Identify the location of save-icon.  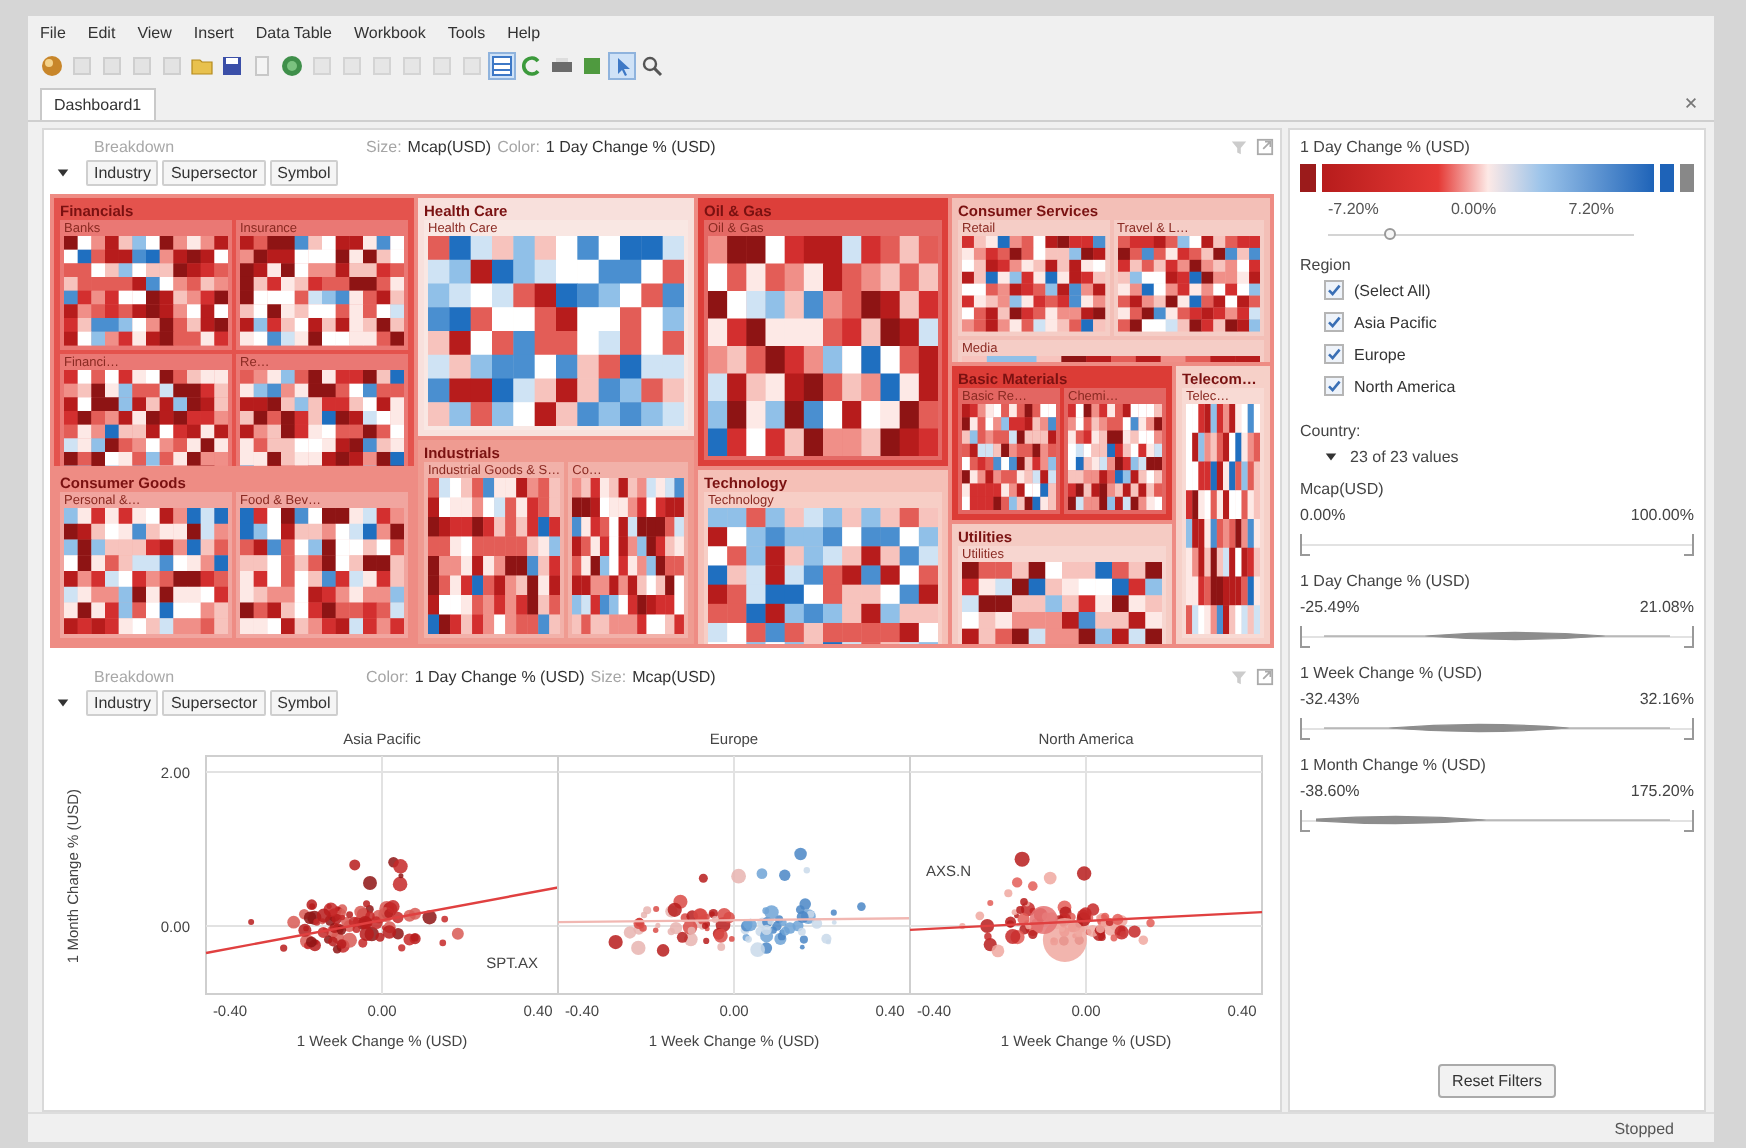
(232, 66).